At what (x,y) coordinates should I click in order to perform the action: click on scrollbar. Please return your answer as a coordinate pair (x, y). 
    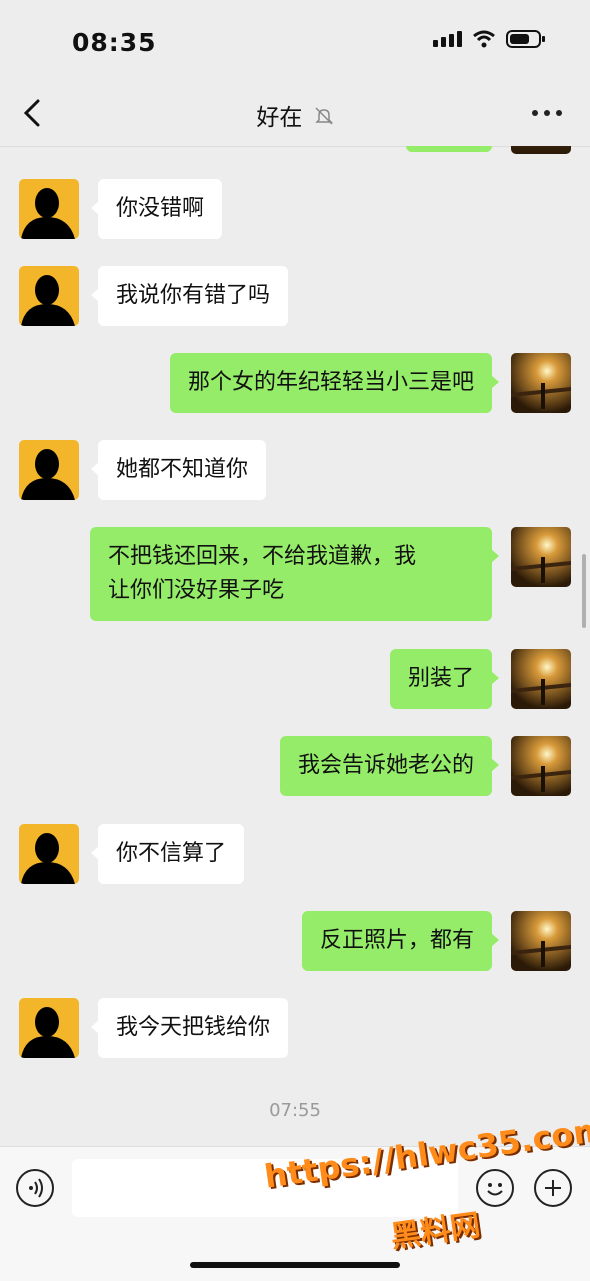
    Looking at the image, I should click on (584, 591).